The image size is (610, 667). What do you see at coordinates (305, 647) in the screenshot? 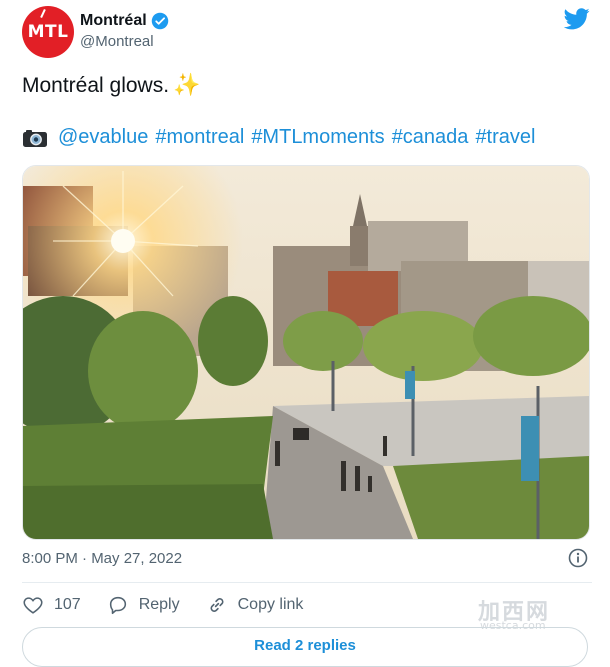
I see `read-replies-button: Read 2 replies` at bounding box center [305, 647].